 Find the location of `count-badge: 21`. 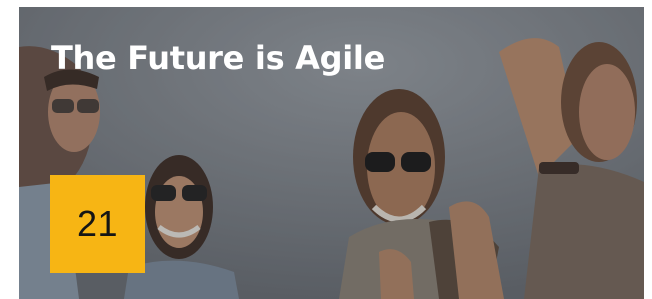

count-badge: 21 is located at coordinates (97, 224).